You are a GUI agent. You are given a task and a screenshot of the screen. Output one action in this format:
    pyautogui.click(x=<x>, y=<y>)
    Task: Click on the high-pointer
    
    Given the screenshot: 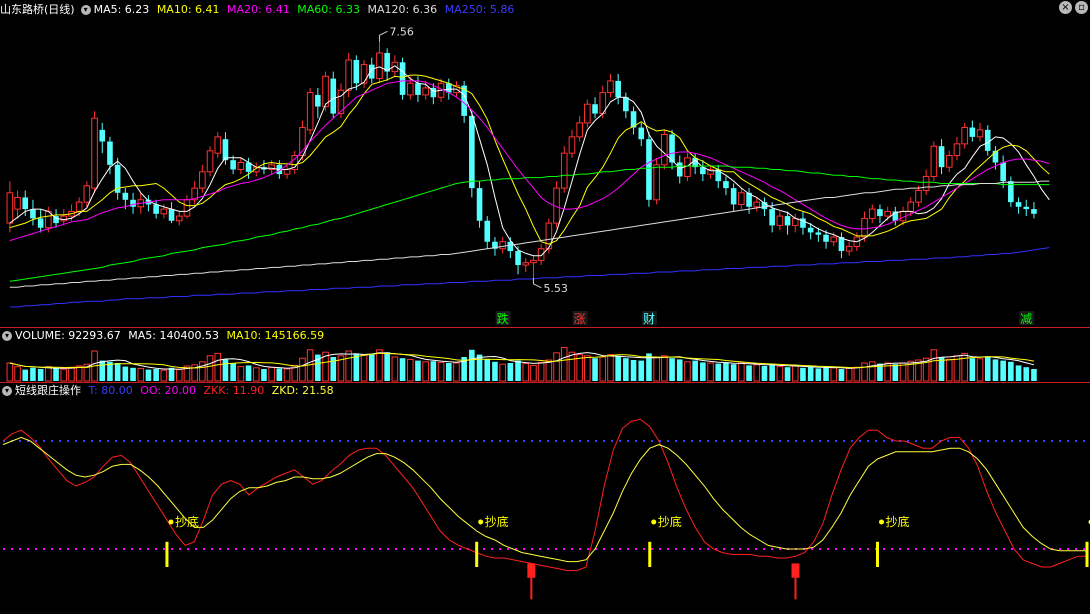 What is the action you would take?
    pyautogui.click(x=383, y=36)
    